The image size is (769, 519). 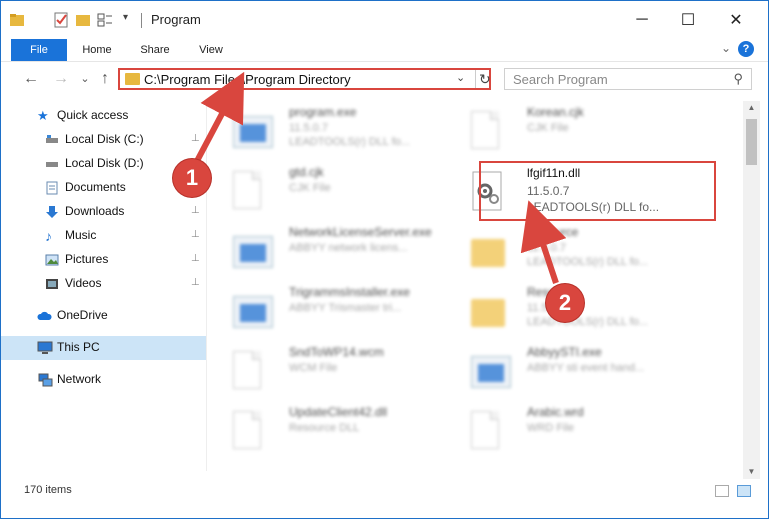 What do you see at coordinates (543, 242) in the screenshot?
I see `arrow-to-dll-file` at bounding box center [543, 242].